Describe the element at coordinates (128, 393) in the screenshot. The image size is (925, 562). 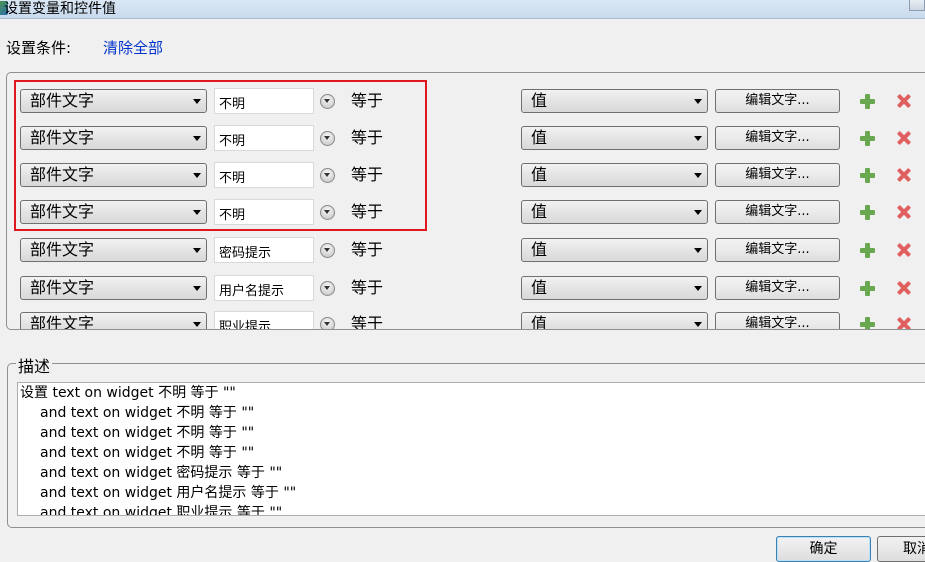
I see `description-line: 设置 text on widget 不明 等于 ""` at that location.